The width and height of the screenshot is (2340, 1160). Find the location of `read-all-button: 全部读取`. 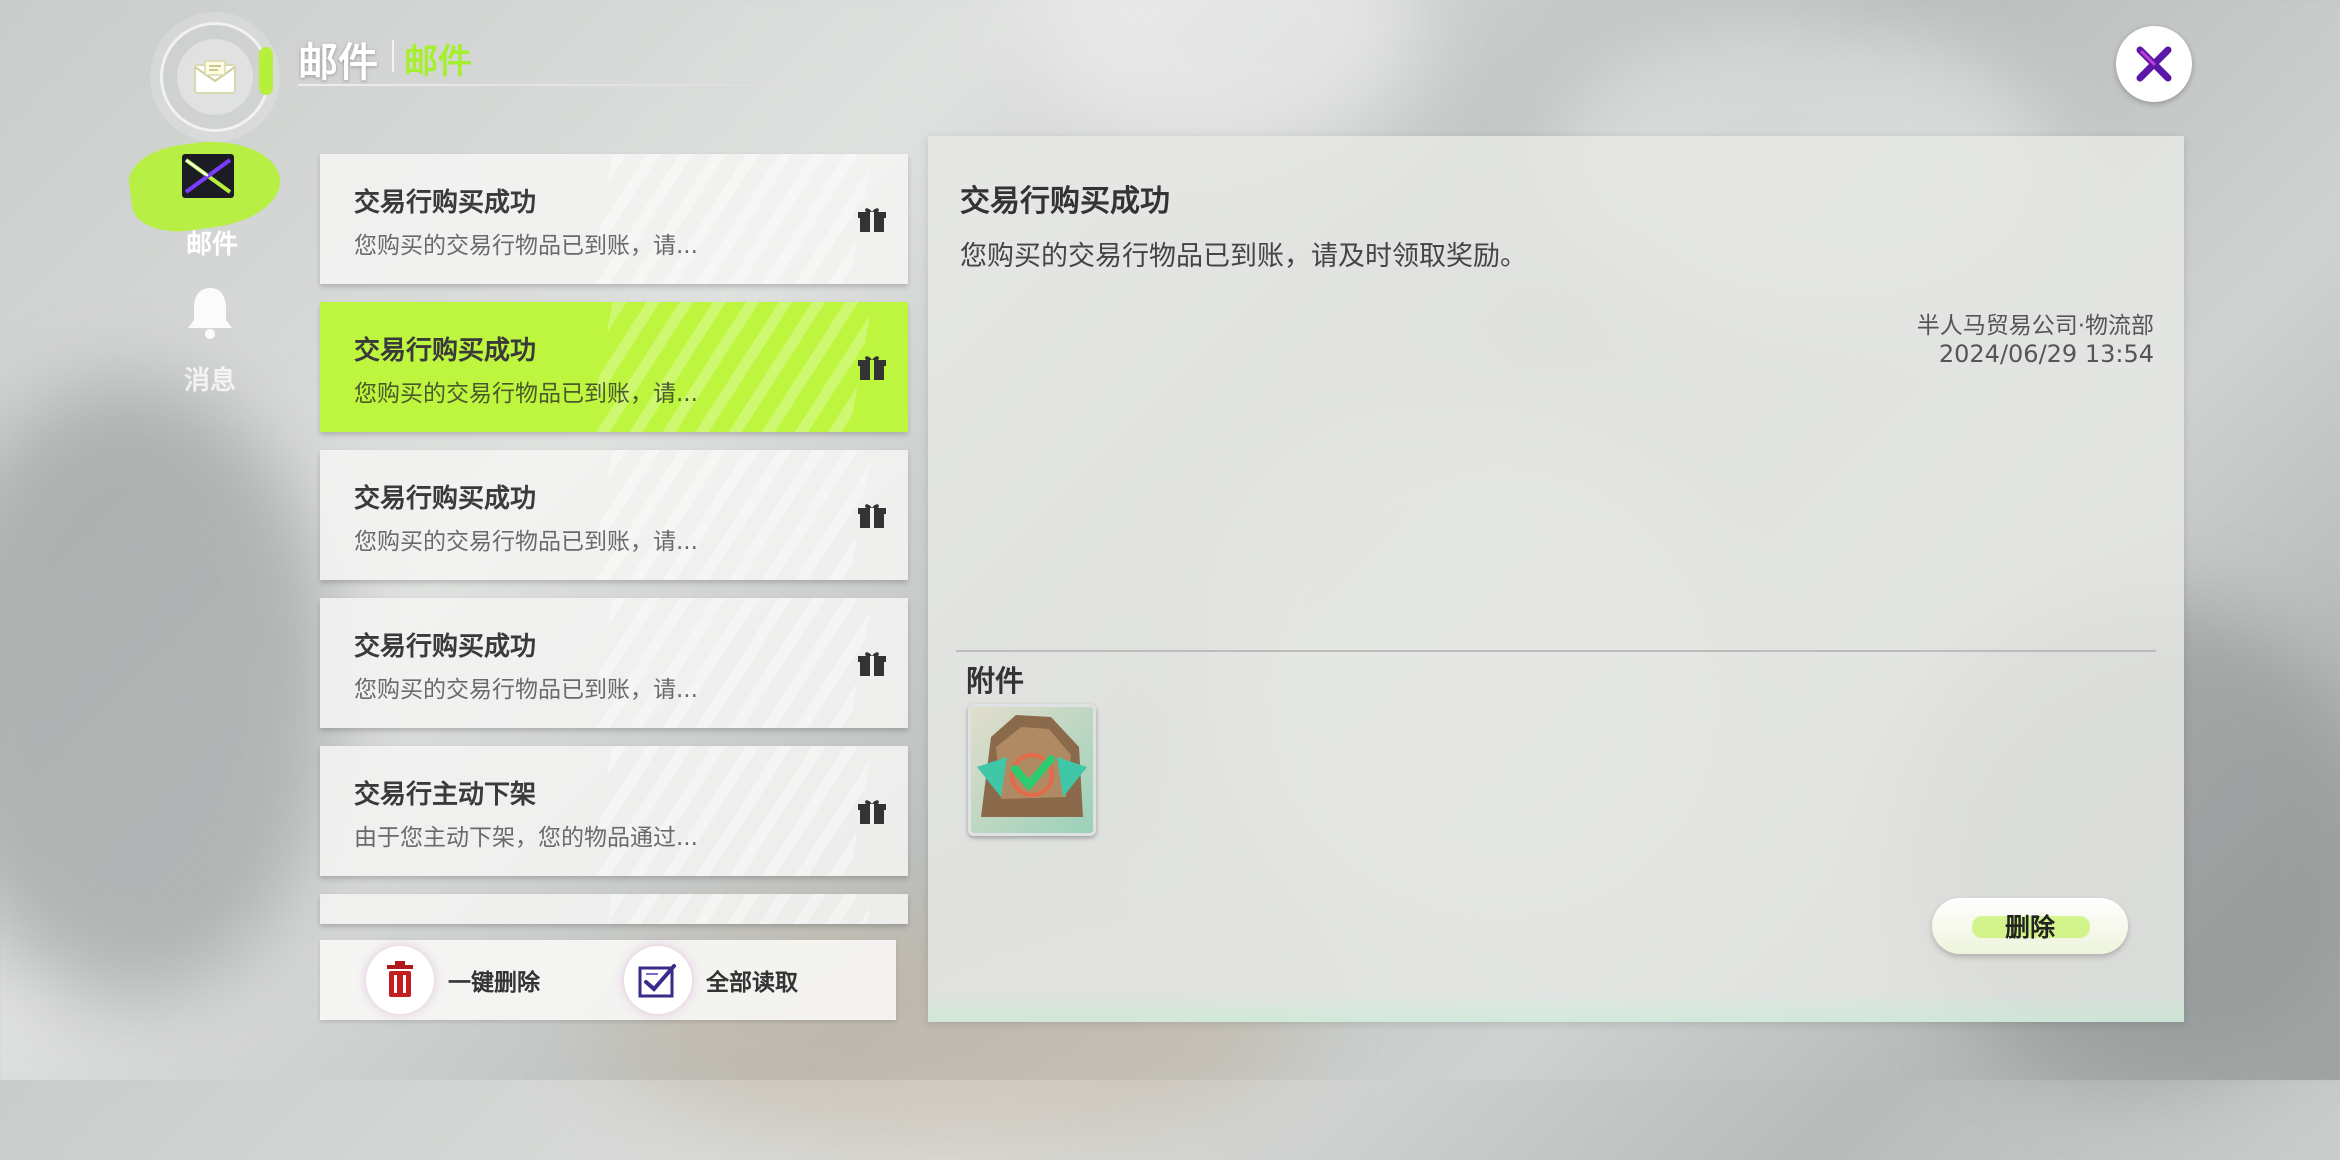

read-all-button: 全部读取 is located at coordinates (711, 980).